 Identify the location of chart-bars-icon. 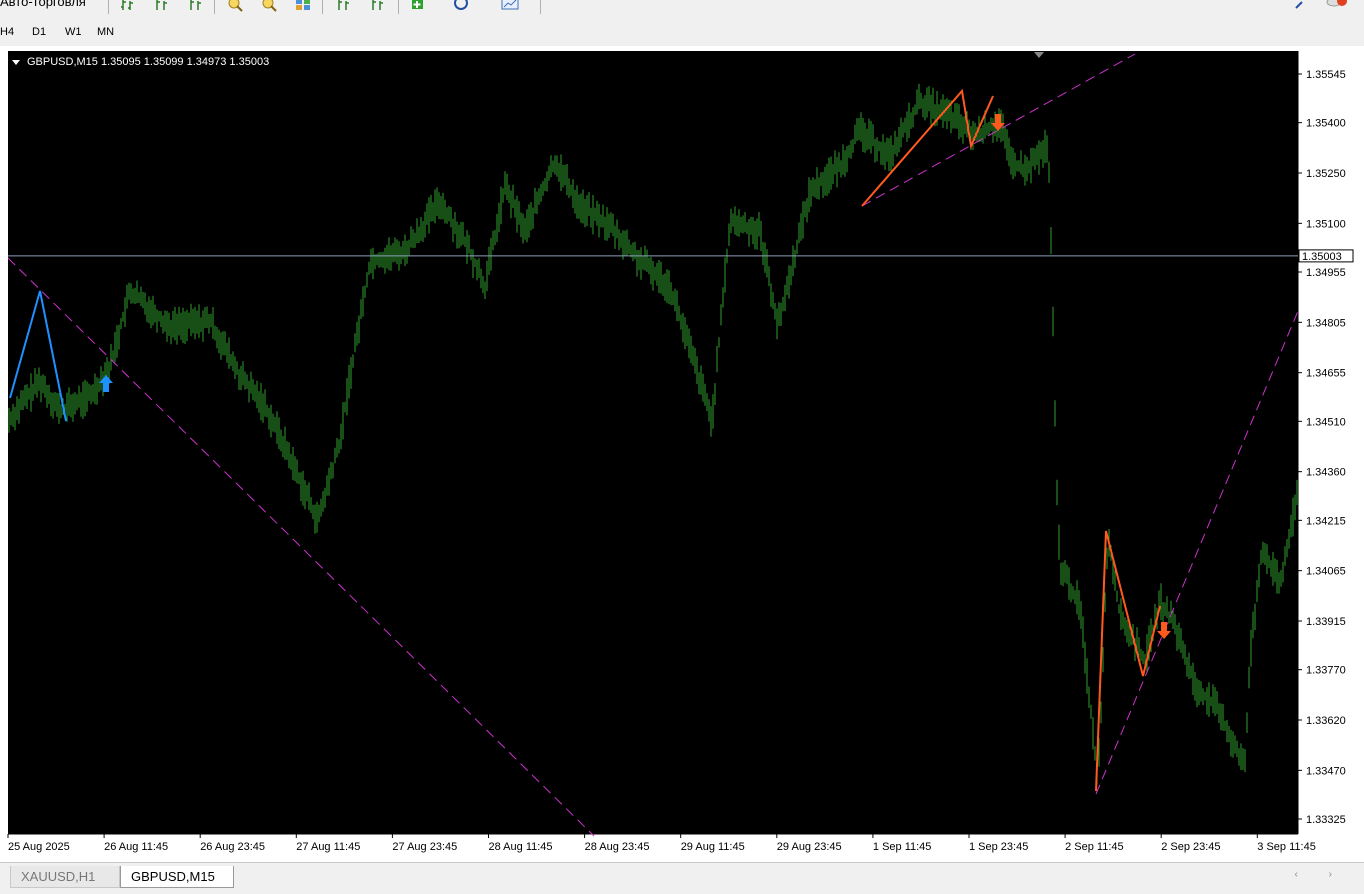
(129, 7).